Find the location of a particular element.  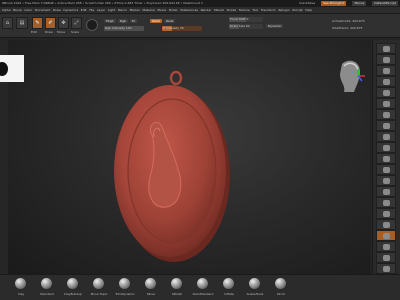

menu-item-draw: Draw is located at coordinates (57, 10).